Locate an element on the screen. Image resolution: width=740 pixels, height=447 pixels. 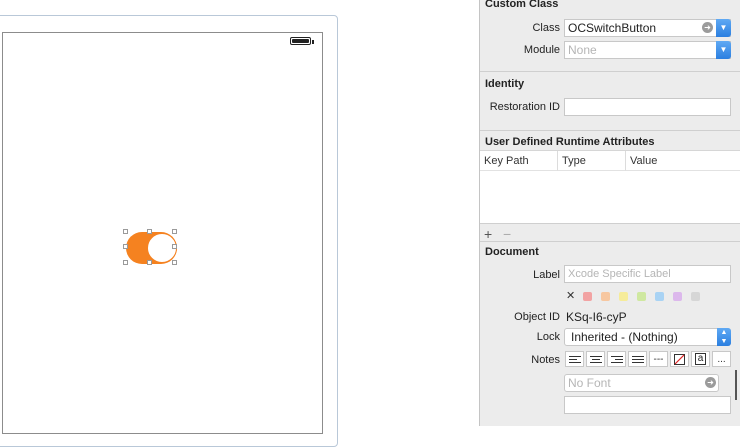
justify-icon is located at coordinates (637, 359).